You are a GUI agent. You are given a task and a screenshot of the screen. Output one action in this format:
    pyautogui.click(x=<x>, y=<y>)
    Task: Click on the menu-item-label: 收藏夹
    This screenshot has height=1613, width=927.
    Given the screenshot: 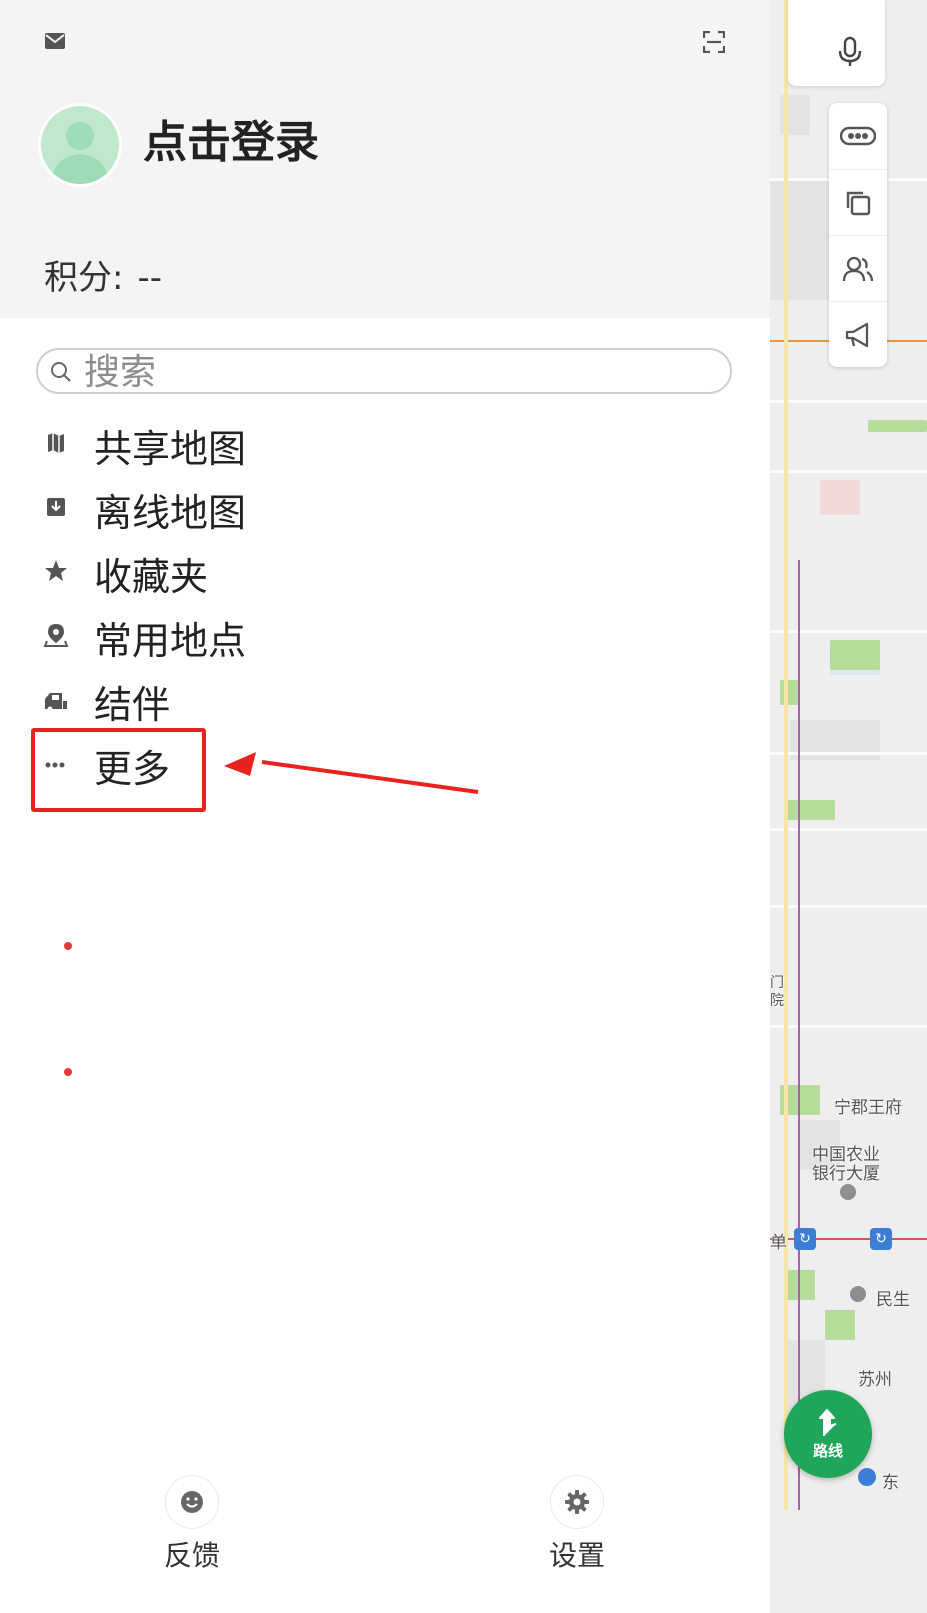 What is the action you would take?
    pyautogui.click(x=151, y=577)
    